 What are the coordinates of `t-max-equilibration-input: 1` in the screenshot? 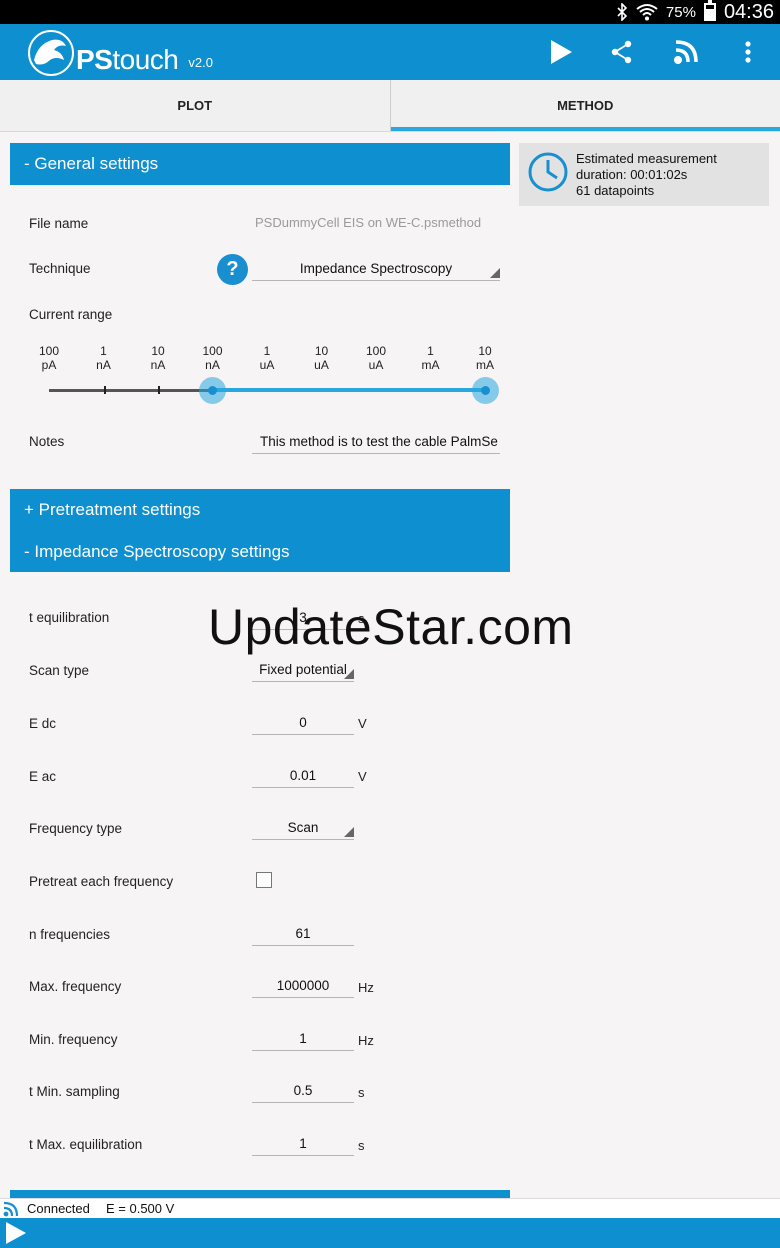 It's located at (303, 1145).